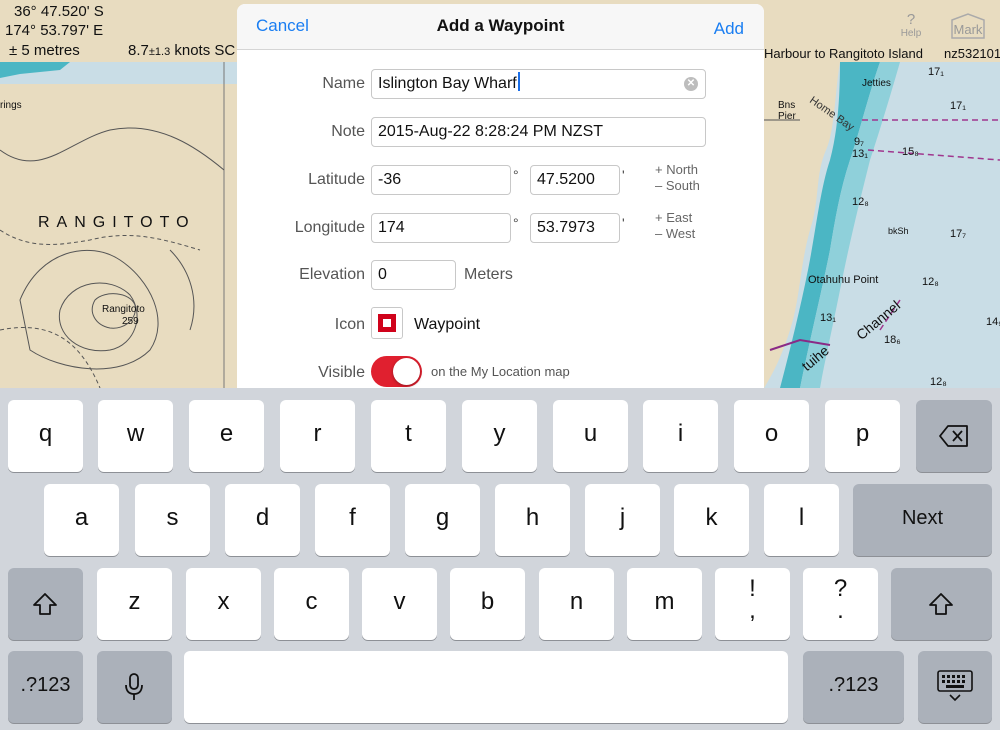 The height and width of the screenshot is (730, 1000). What do you see at coordinates (44, 50) in the screenshot?
I see `gps-accuracy: ± 5 metres` at bounding box center [44, 50].